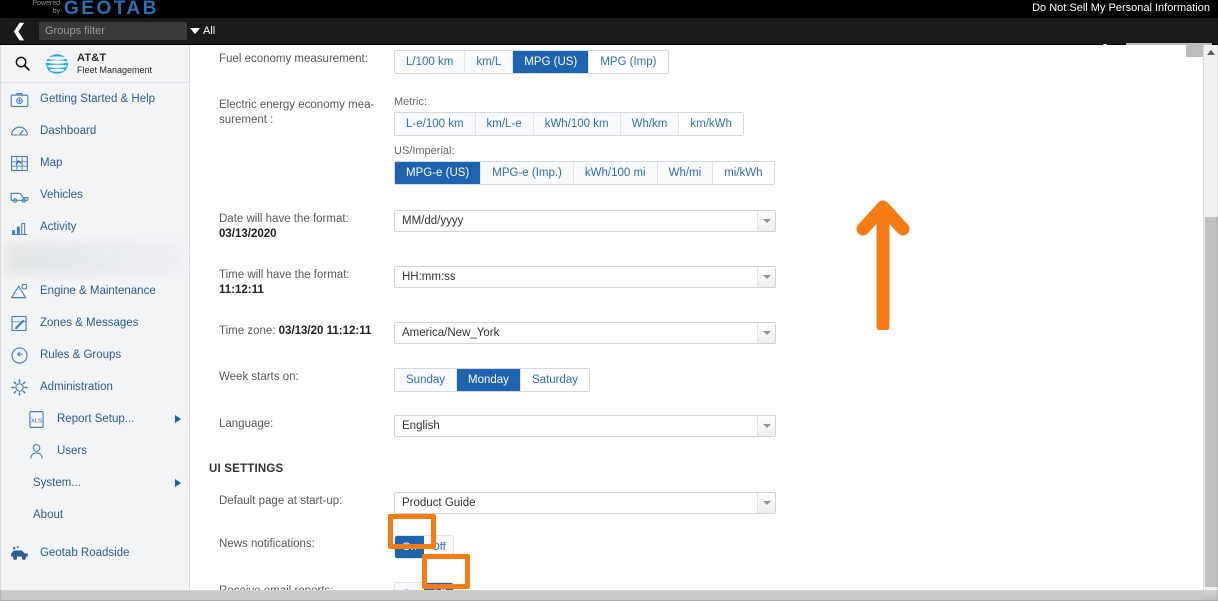  I want to click on sidebar-item-label: Activity, so click(58, 227).